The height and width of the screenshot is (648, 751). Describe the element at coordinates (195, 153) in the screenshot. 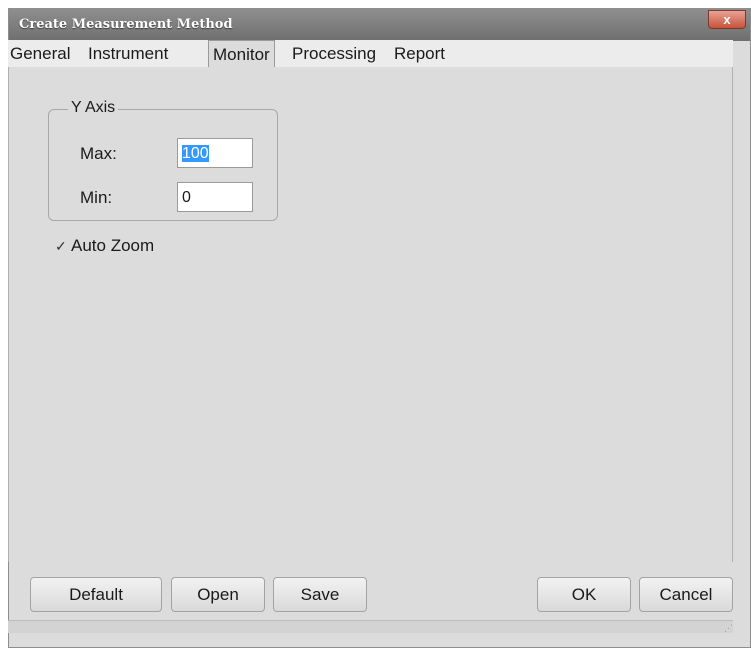

I see `y-axis-max-value: 100` at that location.